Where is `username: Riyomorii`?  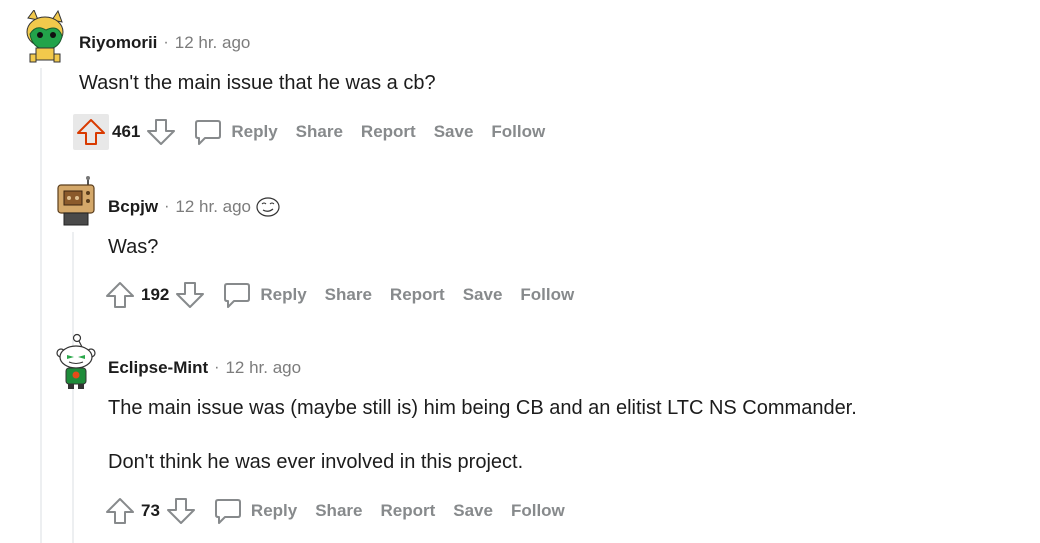
username: Riyomorii is located at coordinates (118, 43).